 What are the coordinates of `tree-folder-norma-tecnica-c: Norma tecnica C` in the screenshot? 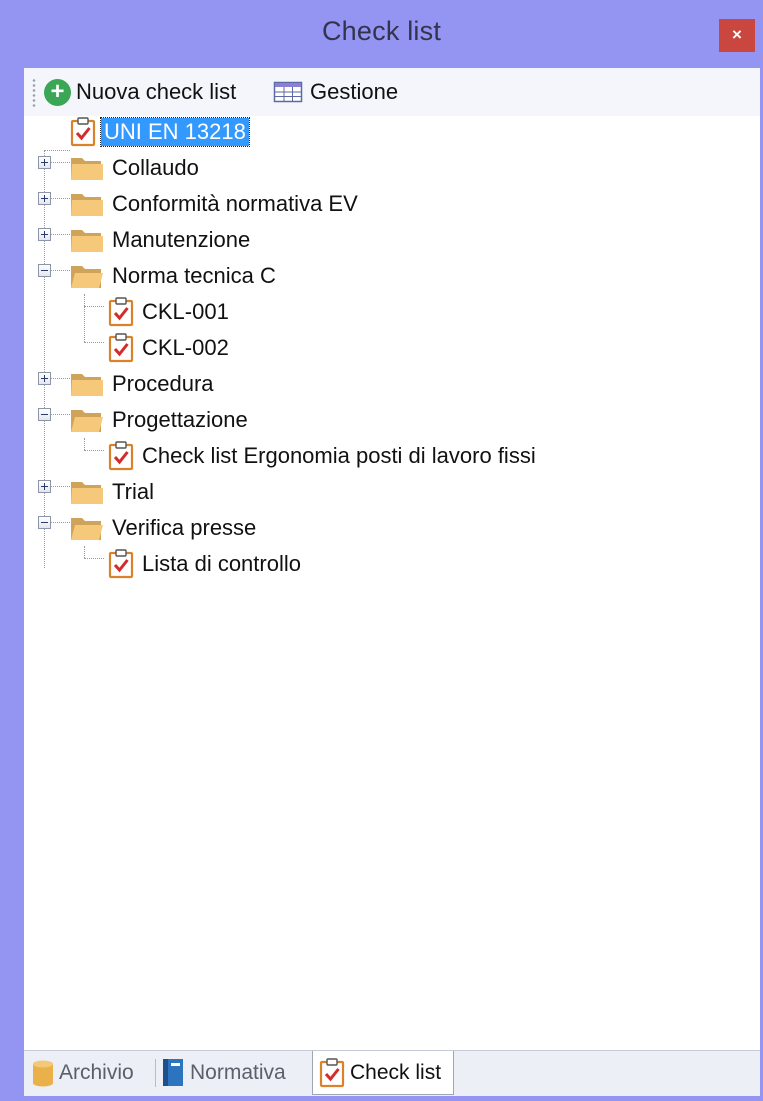 It's located at (174, 276).